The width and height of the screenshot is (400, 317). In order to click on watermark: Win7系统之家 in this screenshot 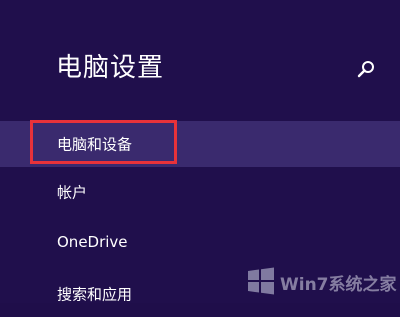, I will do `click(321, 281)`.